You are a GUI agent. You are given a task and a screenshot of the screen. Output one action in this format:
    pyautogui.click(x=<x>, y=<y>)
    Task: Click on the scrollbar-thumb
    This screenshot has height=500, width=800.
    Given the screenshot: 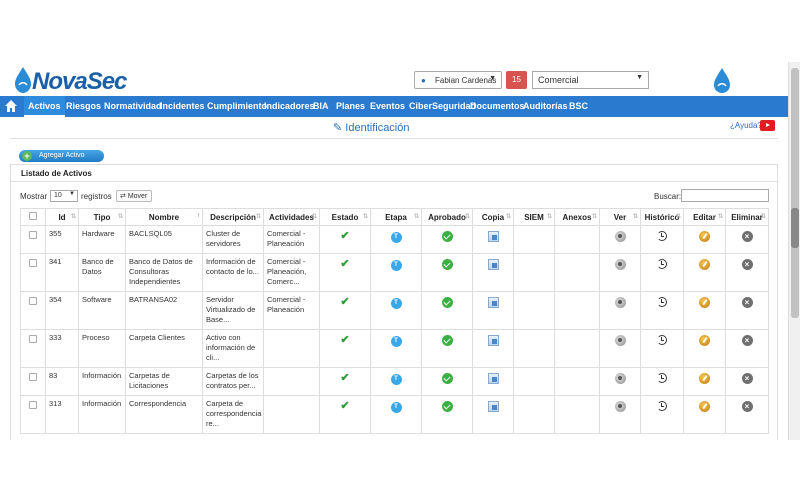 What is the action you would take?
    pyautogui.click(x=795, y=228)
    